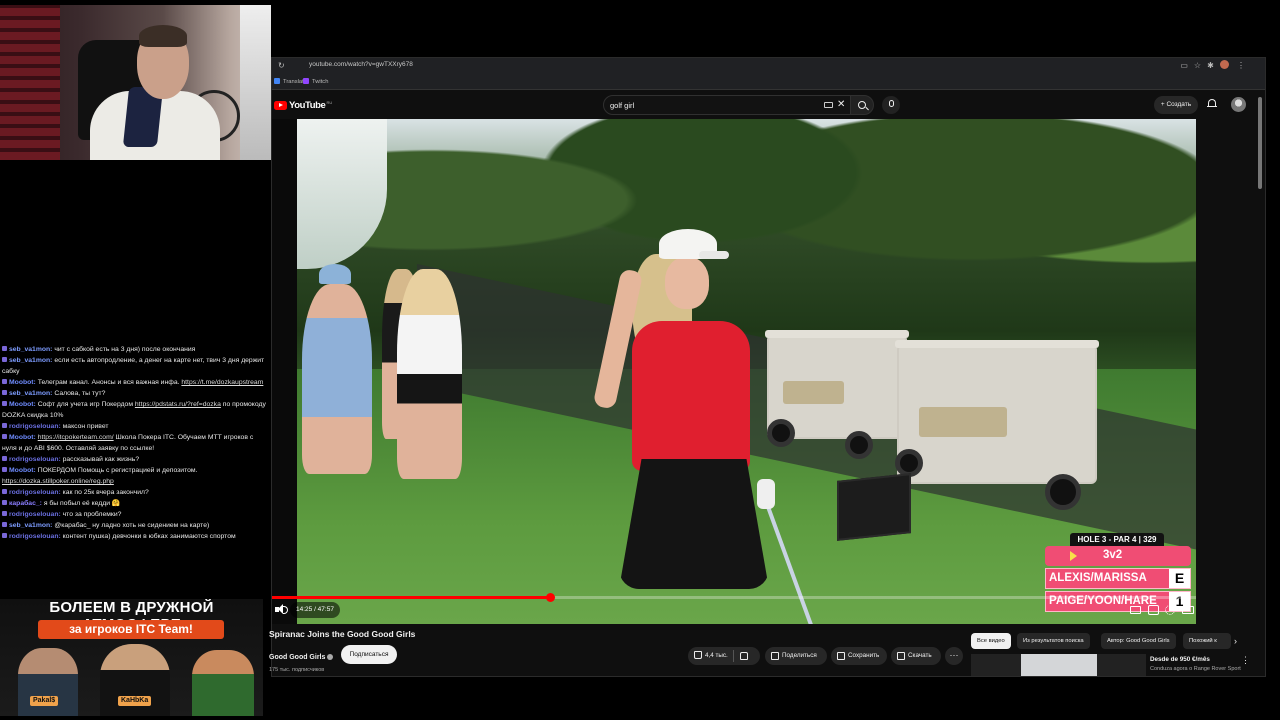  What do you see at coordinates (25, 503) in the screenshot?
I see `chat-username: карабас_:` at bounding box center [25, 503].